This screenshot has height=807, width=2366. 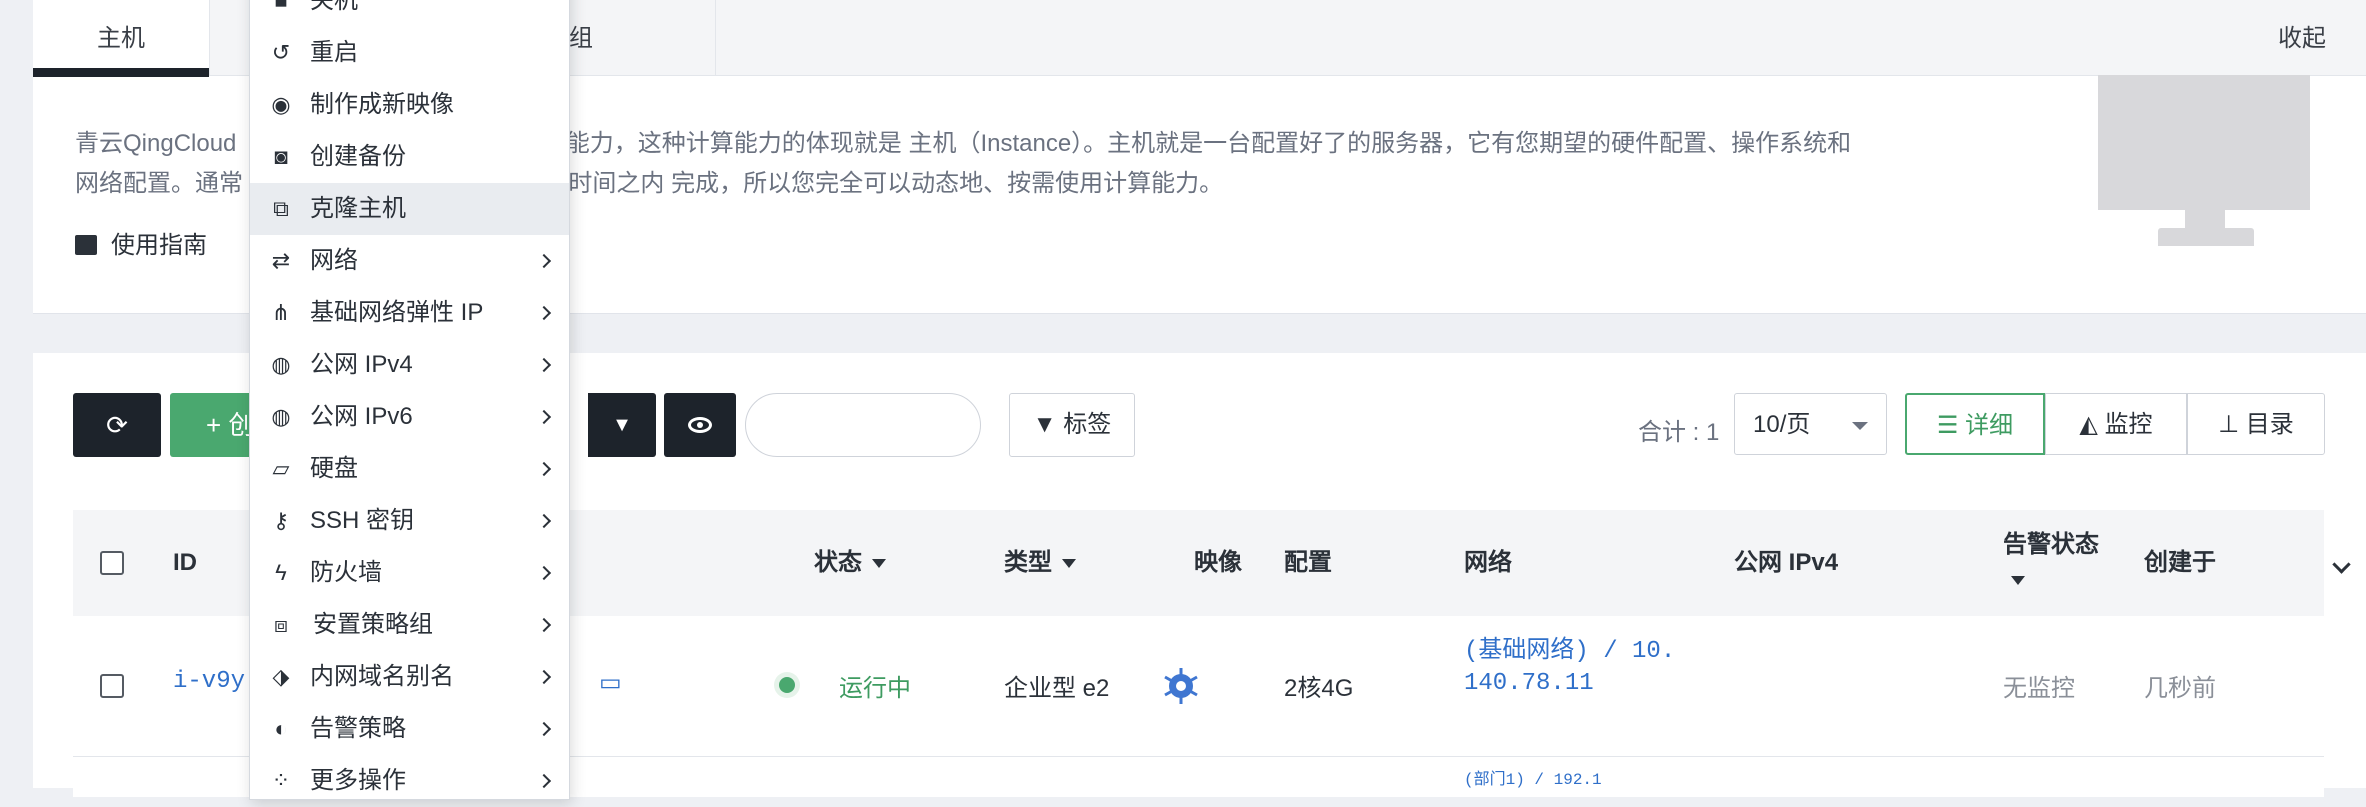 I want to click on menu-item-network: ⇄ 网络, so click(x=409, y=261).